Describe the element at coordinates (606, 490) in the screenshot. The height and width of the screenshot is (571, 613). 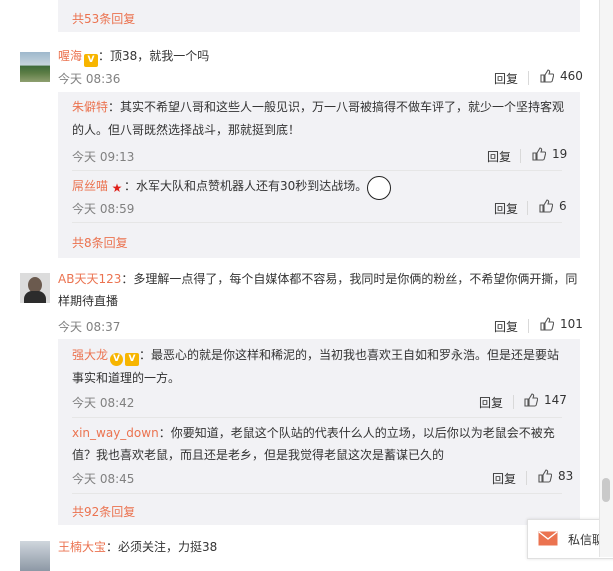
I see `scrollbar-thumb` at that location.